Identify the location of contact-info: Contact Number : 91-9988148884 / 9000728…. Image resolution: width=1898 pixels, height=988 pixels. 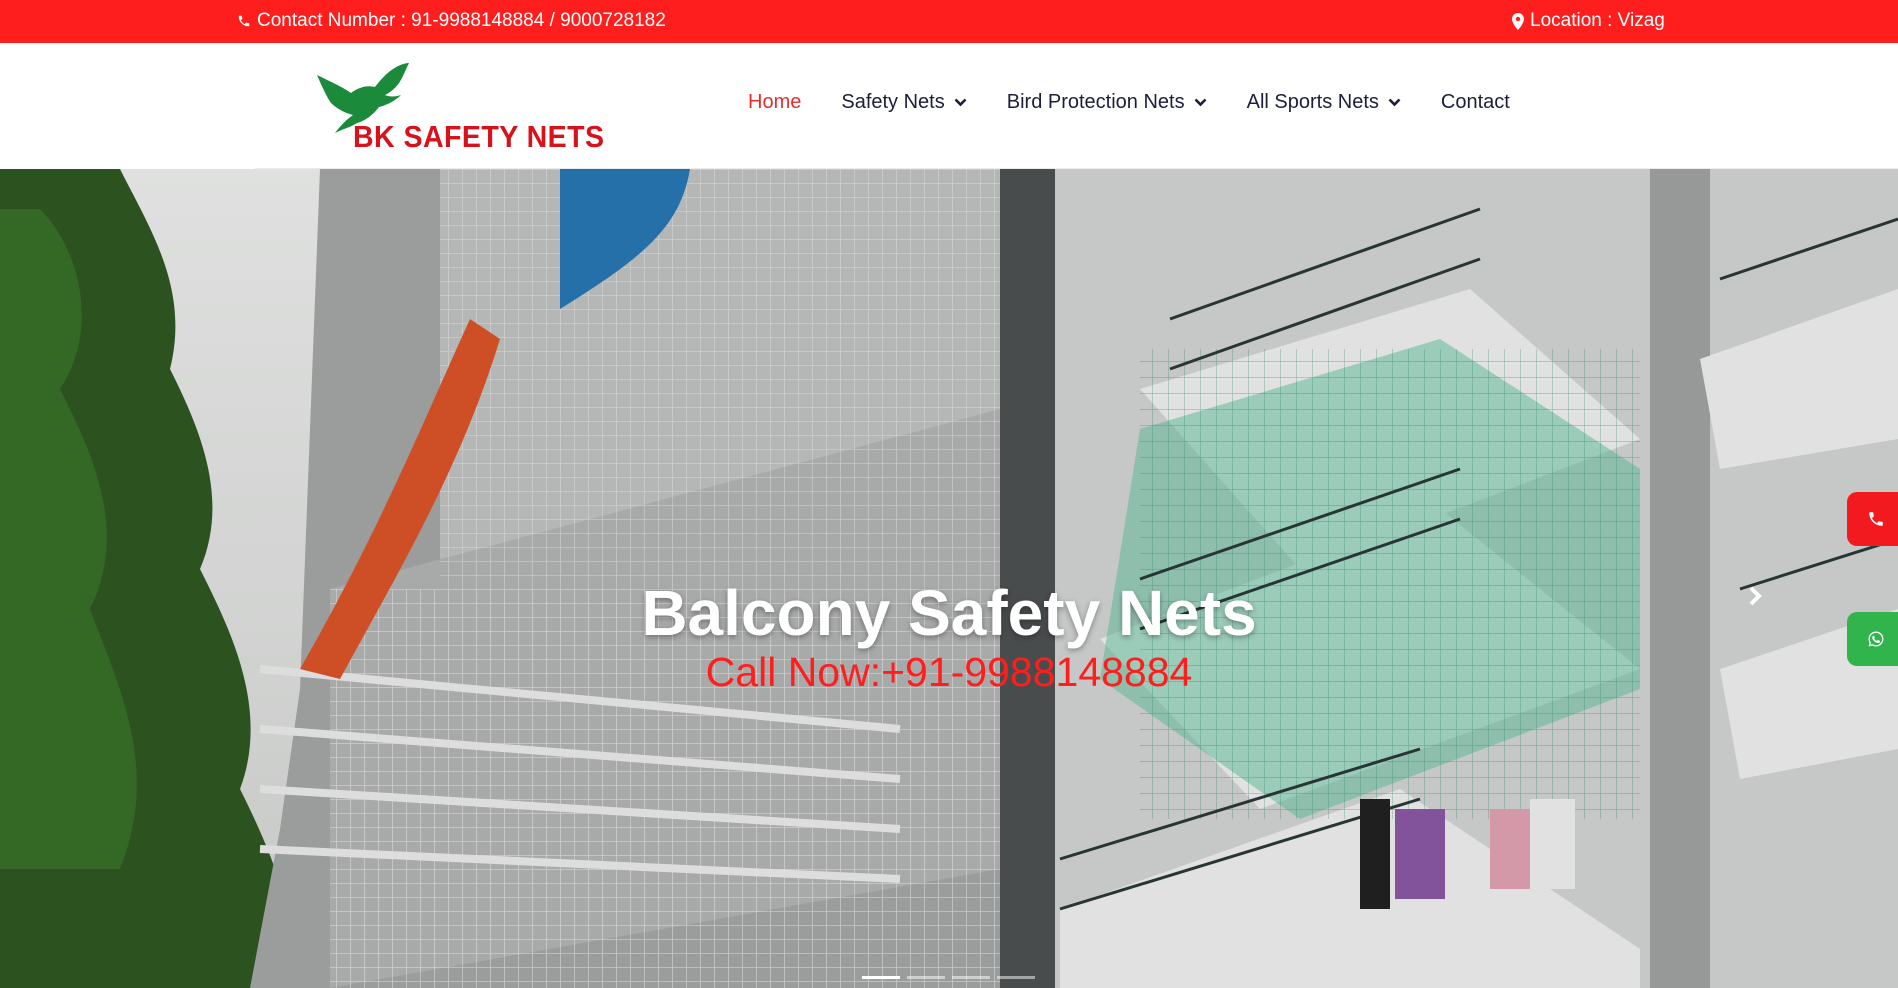
(451, 21).